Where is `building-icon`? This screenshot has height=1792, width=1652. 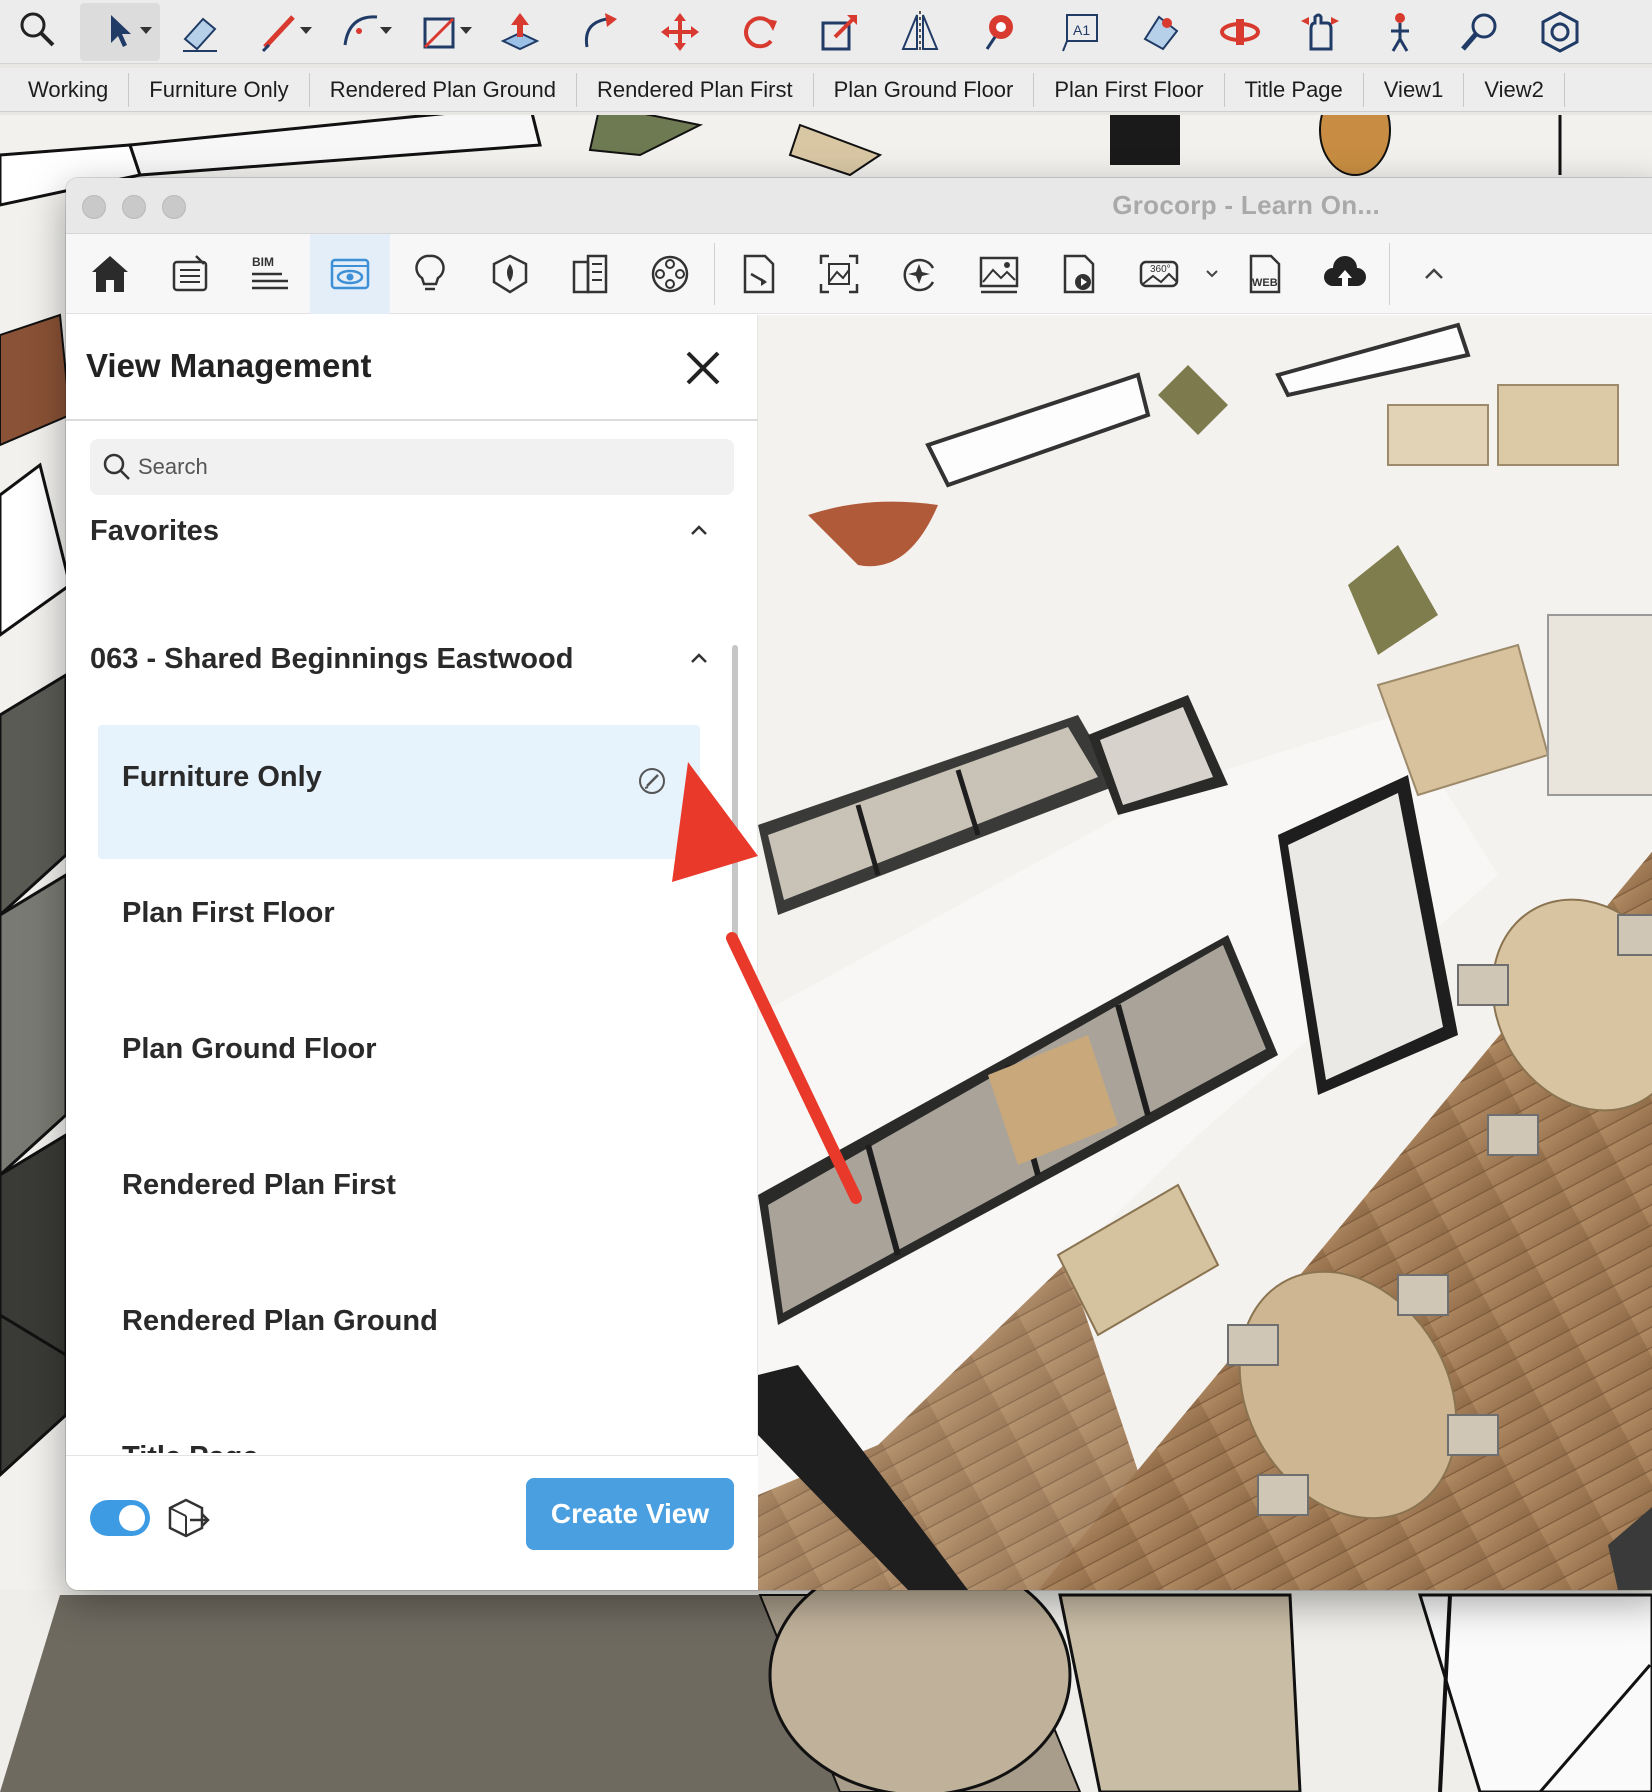 building-icon is located at coordinates (590, 273).